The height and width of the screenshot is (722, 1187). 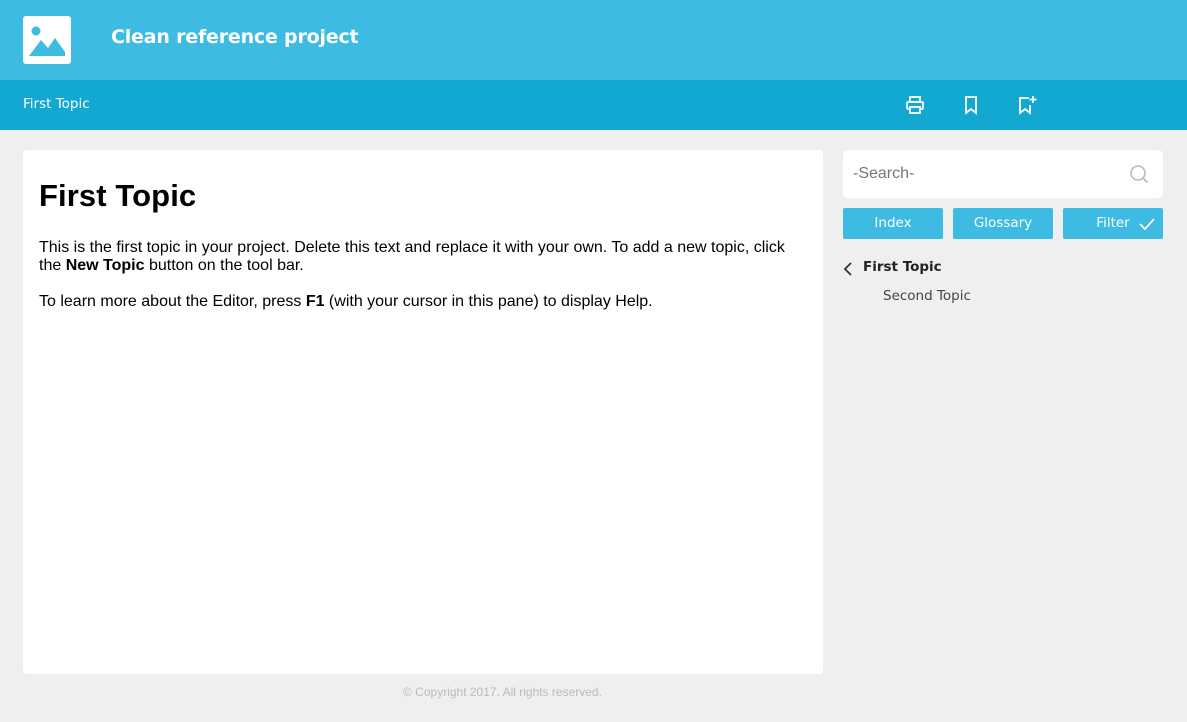 What do you see at coordinates (1139, 174) in the screenshot?
I see `search-icon` at bounding box center [1139, 174].